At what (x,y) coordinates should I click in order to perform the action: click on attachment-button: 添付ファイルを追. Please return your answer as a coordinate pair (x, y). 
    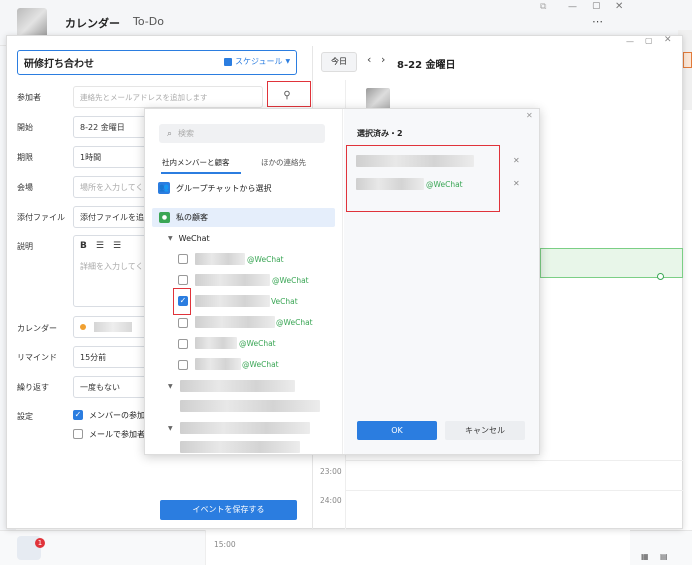
    Looking at the image, I should click on (113, 217).